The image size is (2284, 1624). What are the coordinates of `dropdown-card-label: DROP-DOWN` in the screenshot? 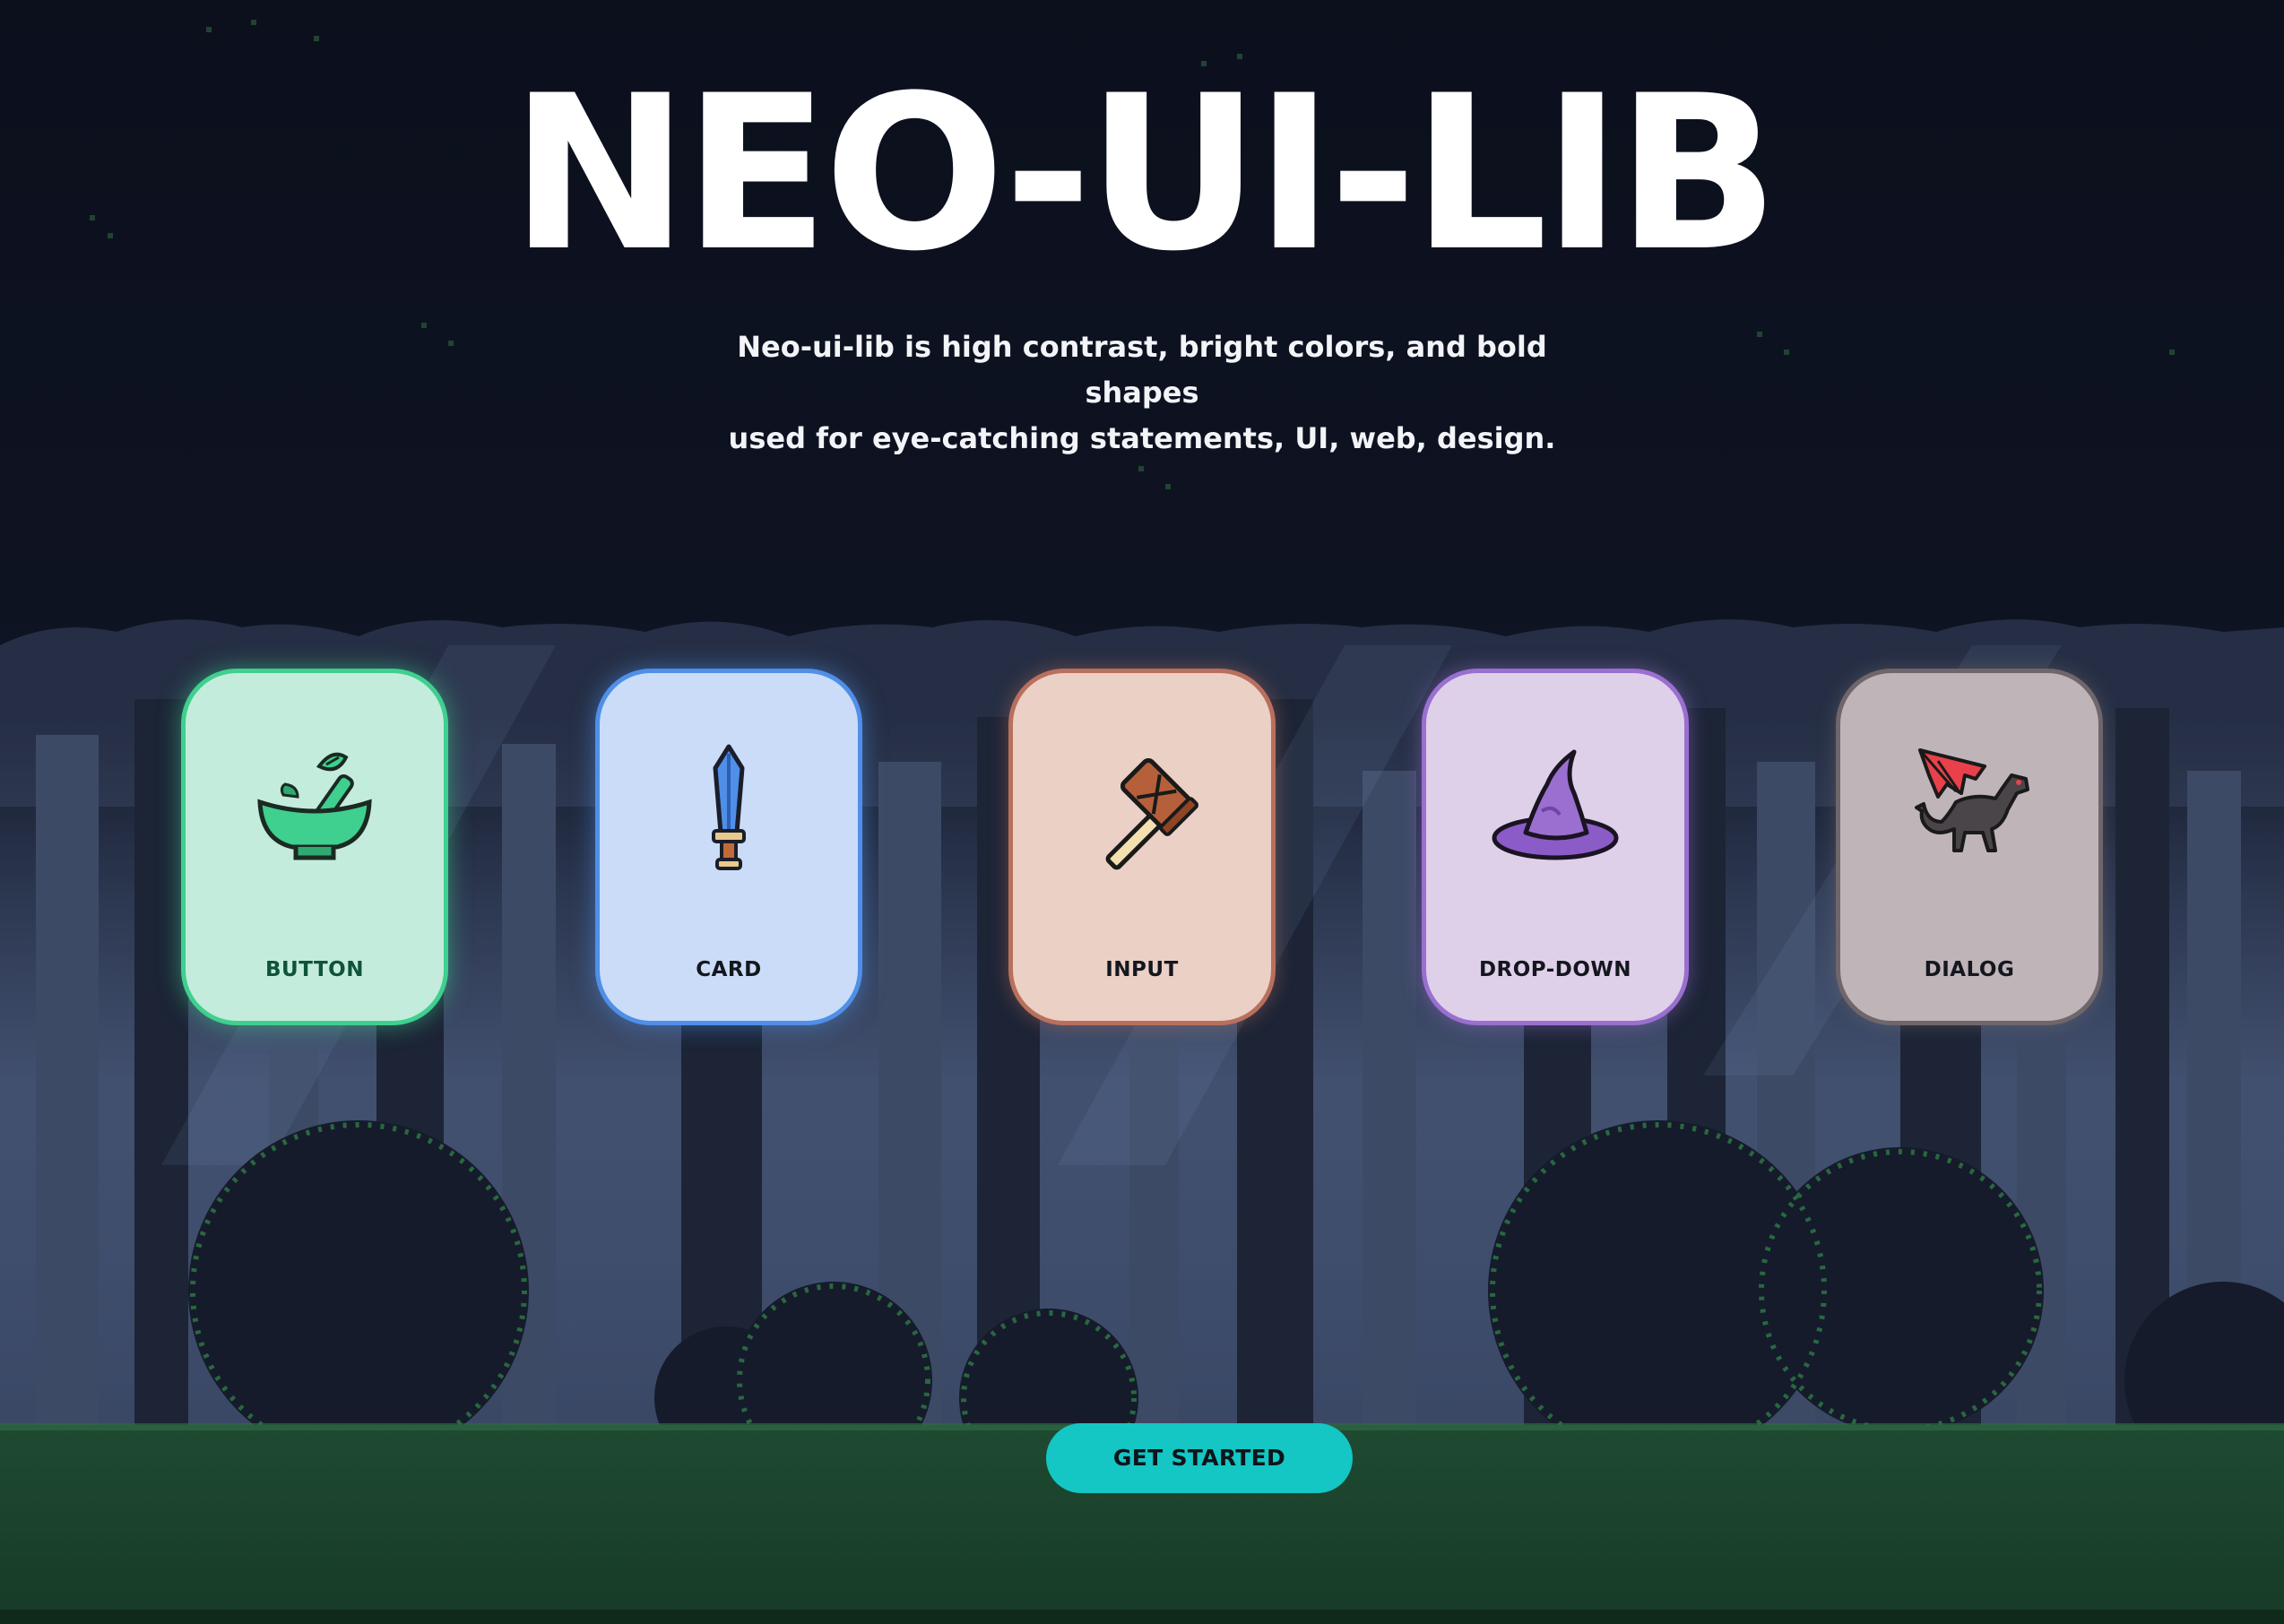 It's located at (1555, 970).